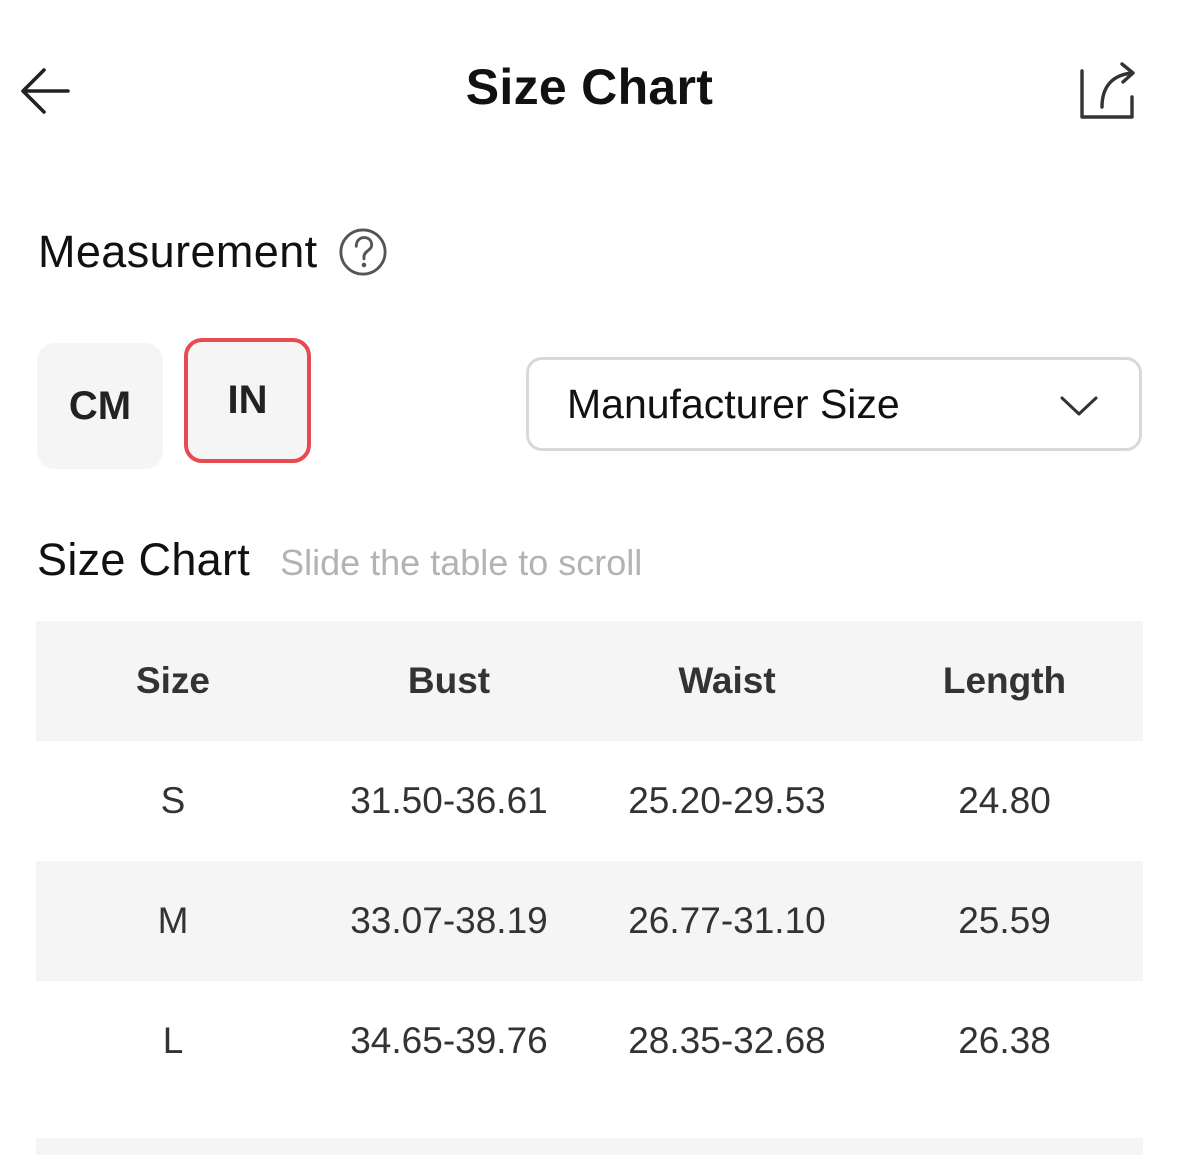 Image resolution: width=1179 pixels, height=1155 pixels. I want to click on unit-in-button: IN, so click(247, 400).